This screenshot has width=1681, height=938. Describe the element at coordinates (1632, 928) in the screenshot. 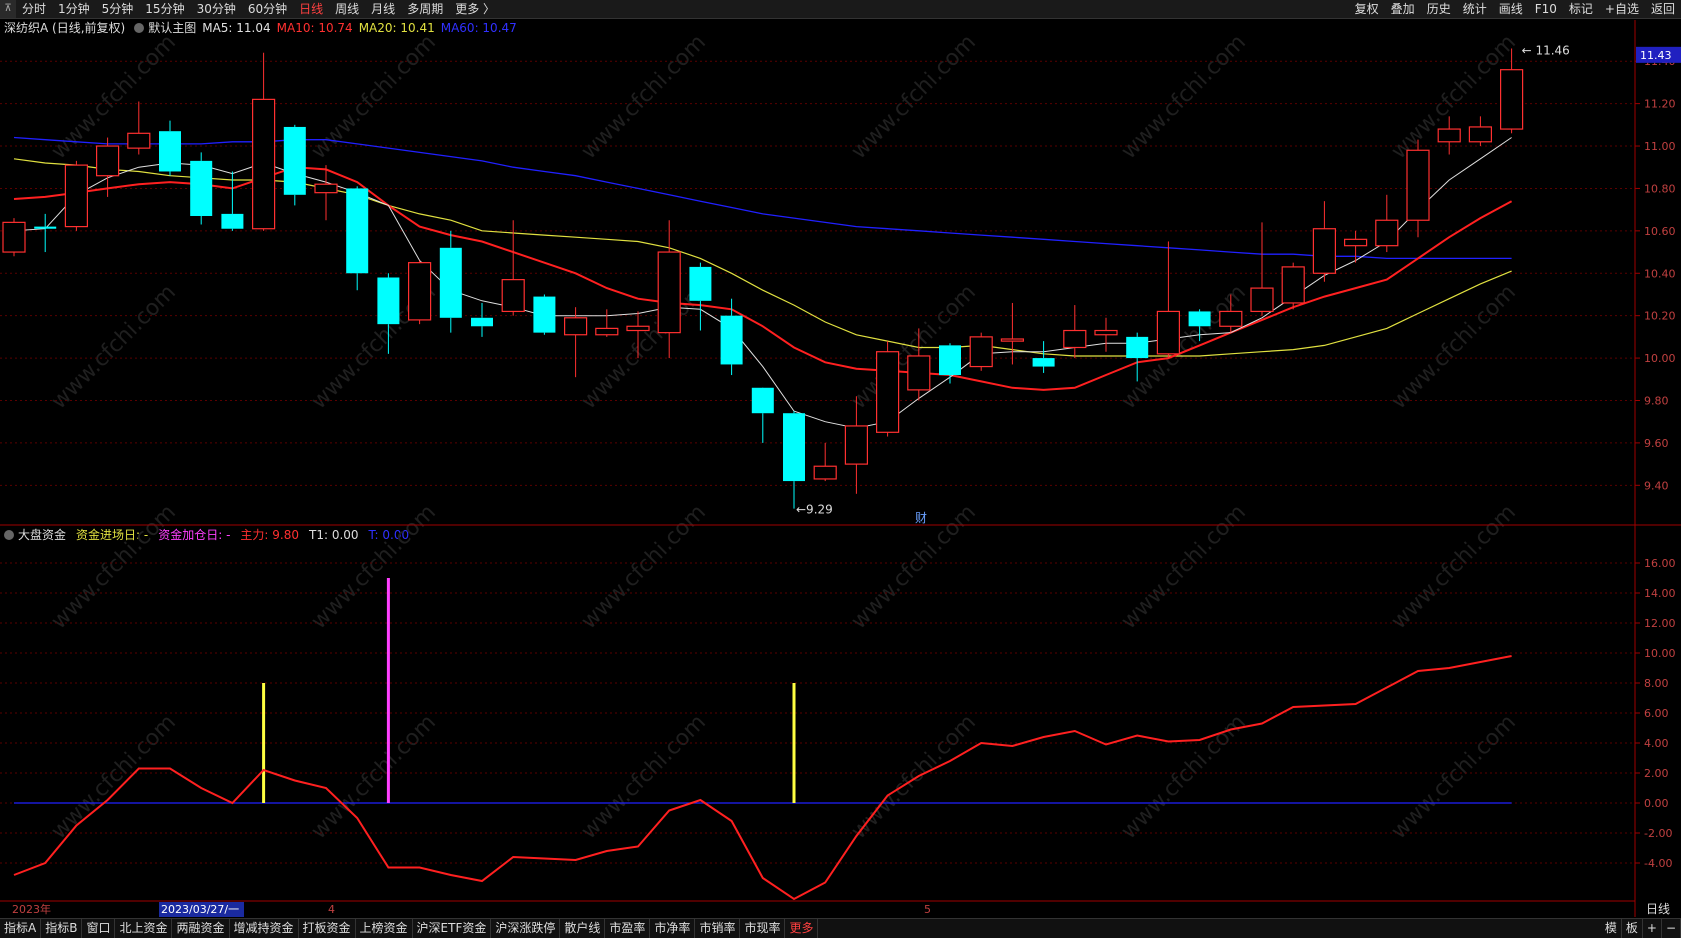

I see `bottom-control-1: 板` at that location.